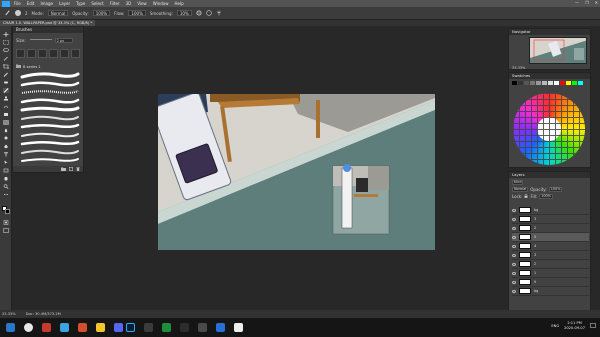 This screenshot has width=600, height=337. What do you see at coordinates (10, 327) in the screenshot?
I see `windows-start-icon` at bounding box center [10, 327].